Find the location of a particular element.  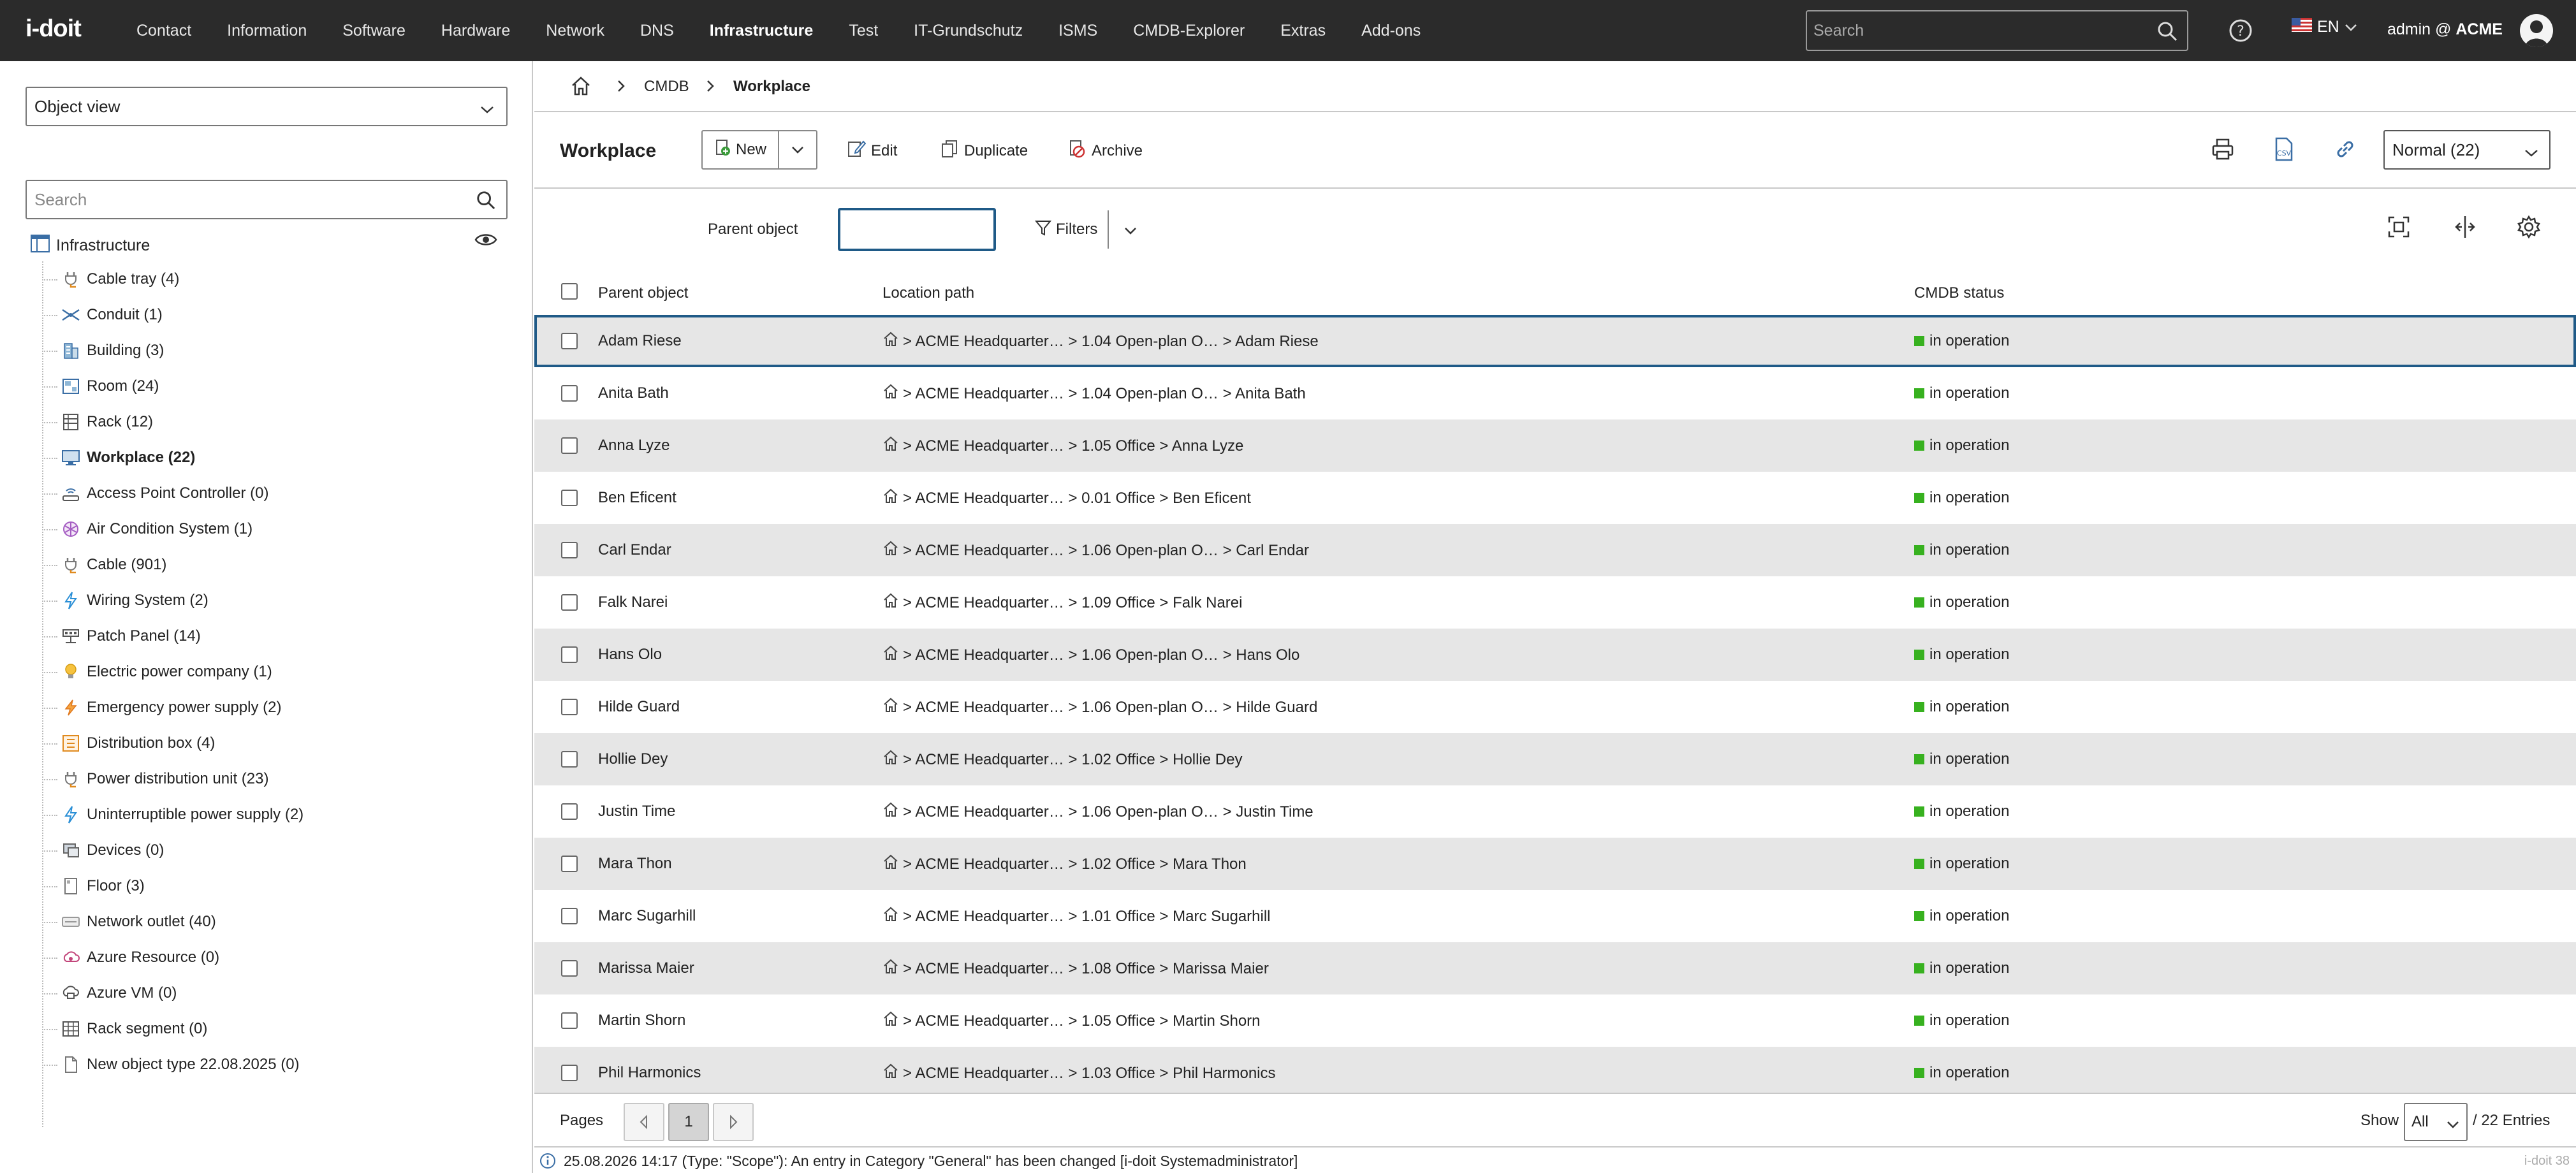

new-dropdown-button is located at coordinates (798, 149).